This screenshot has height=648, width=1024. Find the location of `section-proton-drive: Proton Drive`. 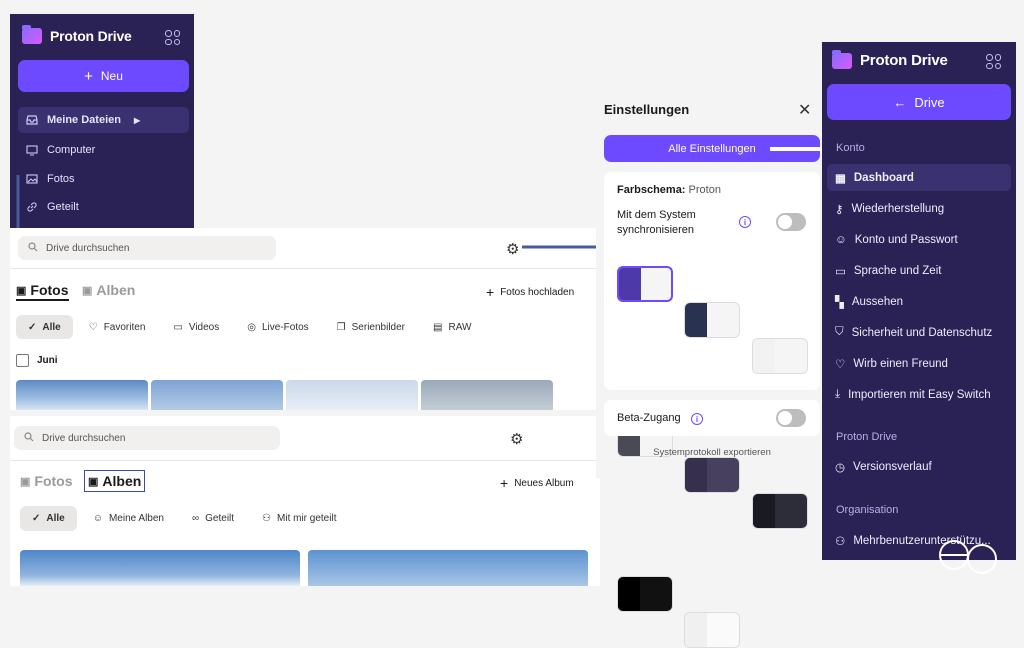

section-proton-drive: Proton Drive is located at coordinates (867, 437).